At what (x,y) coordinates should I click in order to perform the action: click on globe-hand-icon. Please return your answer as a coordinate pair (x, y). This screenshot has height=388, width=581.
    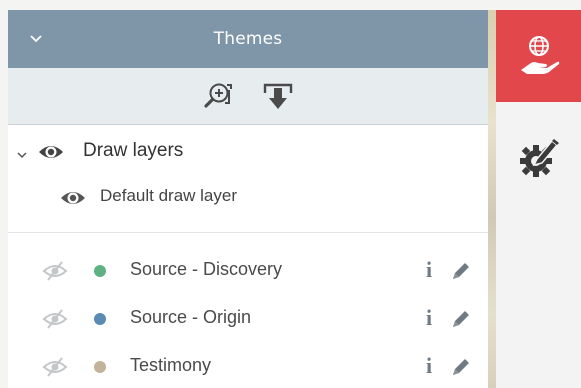
    Looking at the image, I should click on (539, 55).